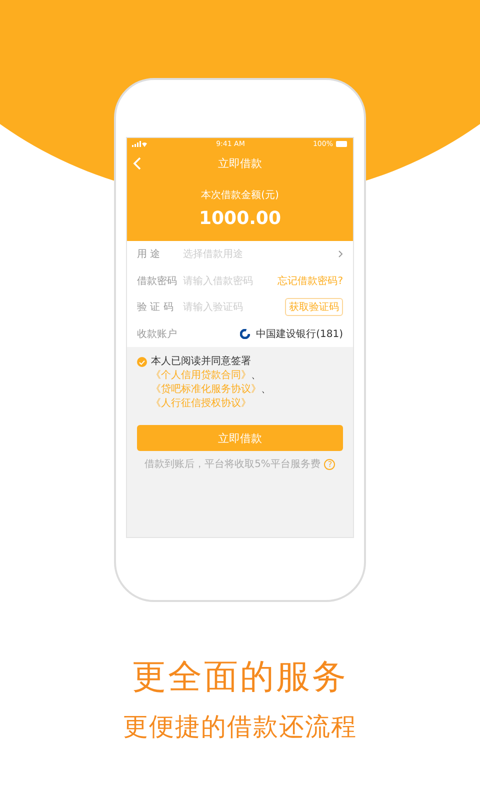  What do you see at coordinates (149, 255) in the screenshot?
I see `field-label: 用 途` at bounding box center [149, 255].